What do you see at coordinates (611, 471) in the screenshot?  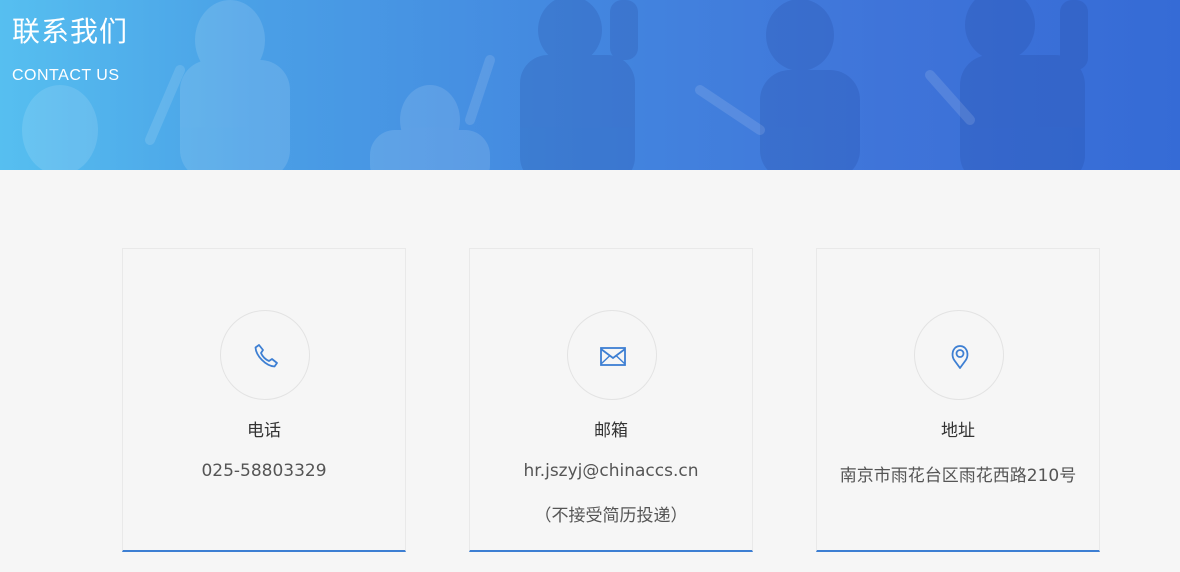 I see `email-value: hr.jszyj@chinaccs.cn` at bounding box center [611, 471].